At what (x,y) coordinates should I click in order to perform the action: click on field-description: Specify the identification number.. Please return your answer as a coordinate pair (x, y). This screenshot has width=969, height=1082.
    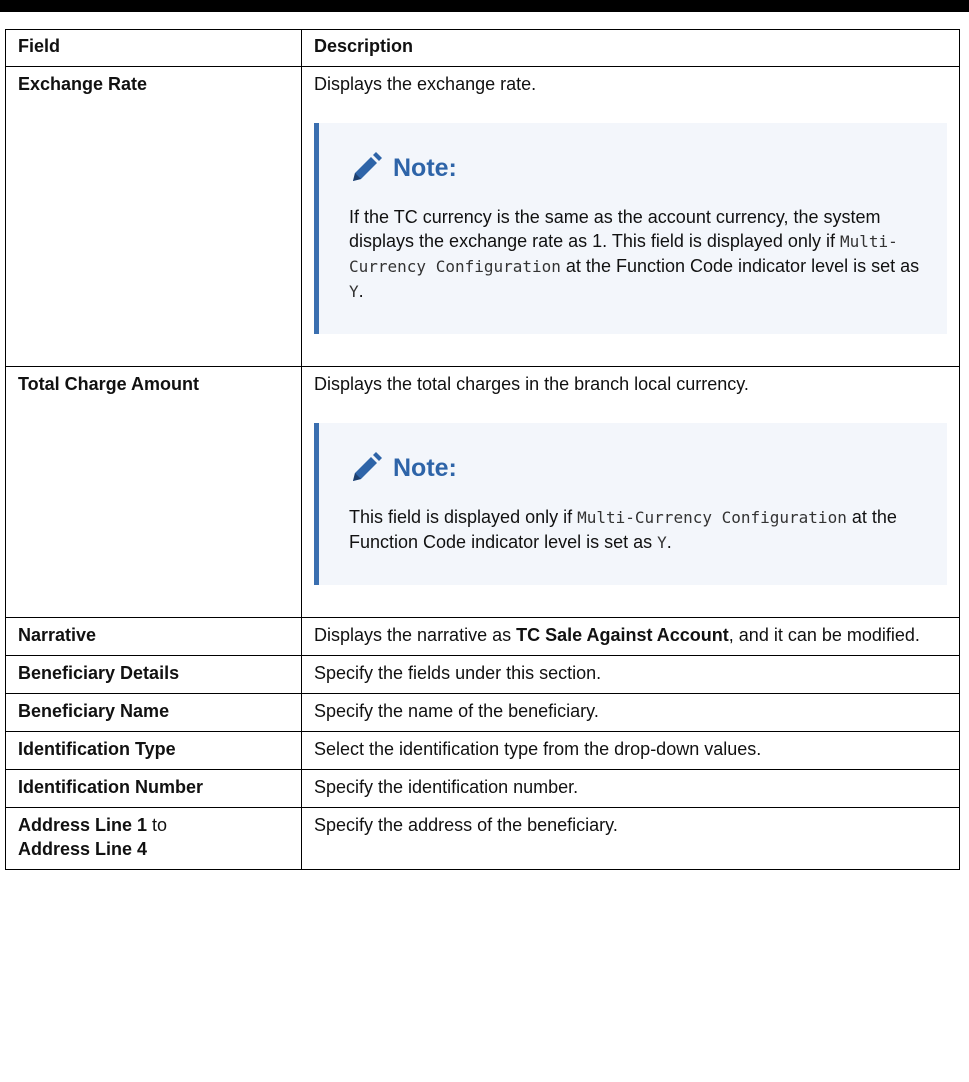
    Looking at the image, I should click on (630, 788).